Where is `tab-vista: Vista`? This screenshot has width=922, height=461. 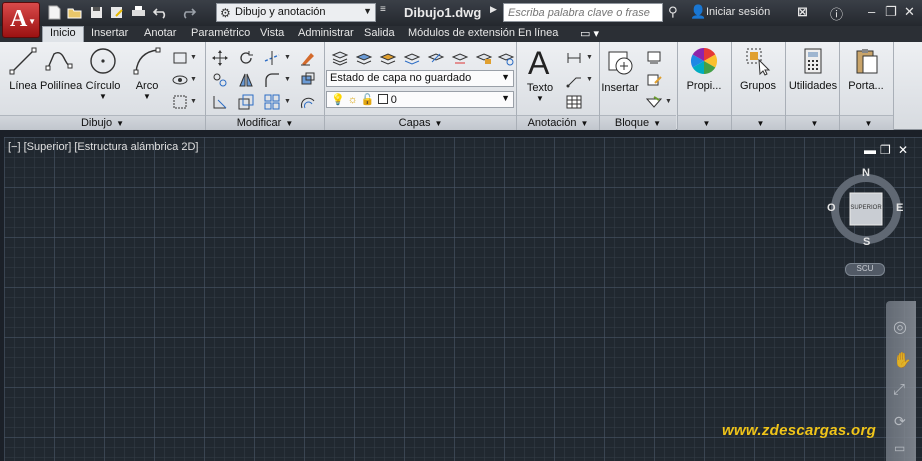 tab-vista: Vista is located at coordinates (272, 34).